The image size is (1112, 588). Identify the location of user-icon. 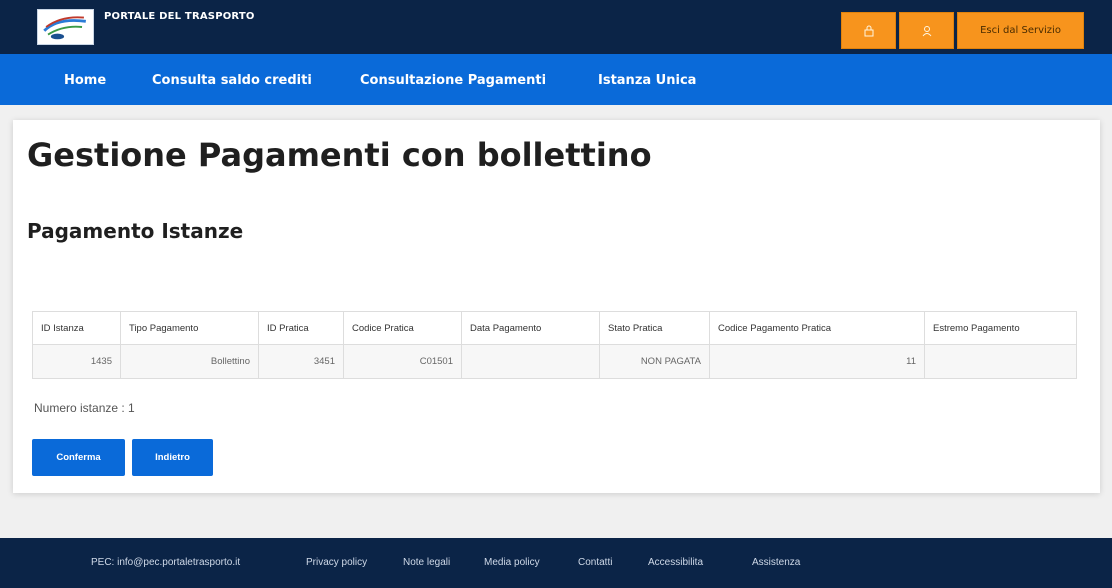
(926, 30).